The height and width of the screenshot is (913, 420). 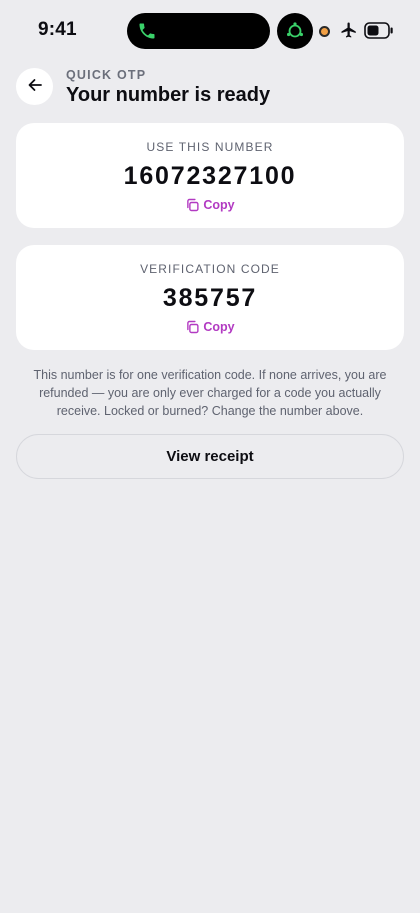 What do you see at coordinates (324, 31) in the screenshot?
I see `recording-dot-icon` at bounding box center [324, 31].